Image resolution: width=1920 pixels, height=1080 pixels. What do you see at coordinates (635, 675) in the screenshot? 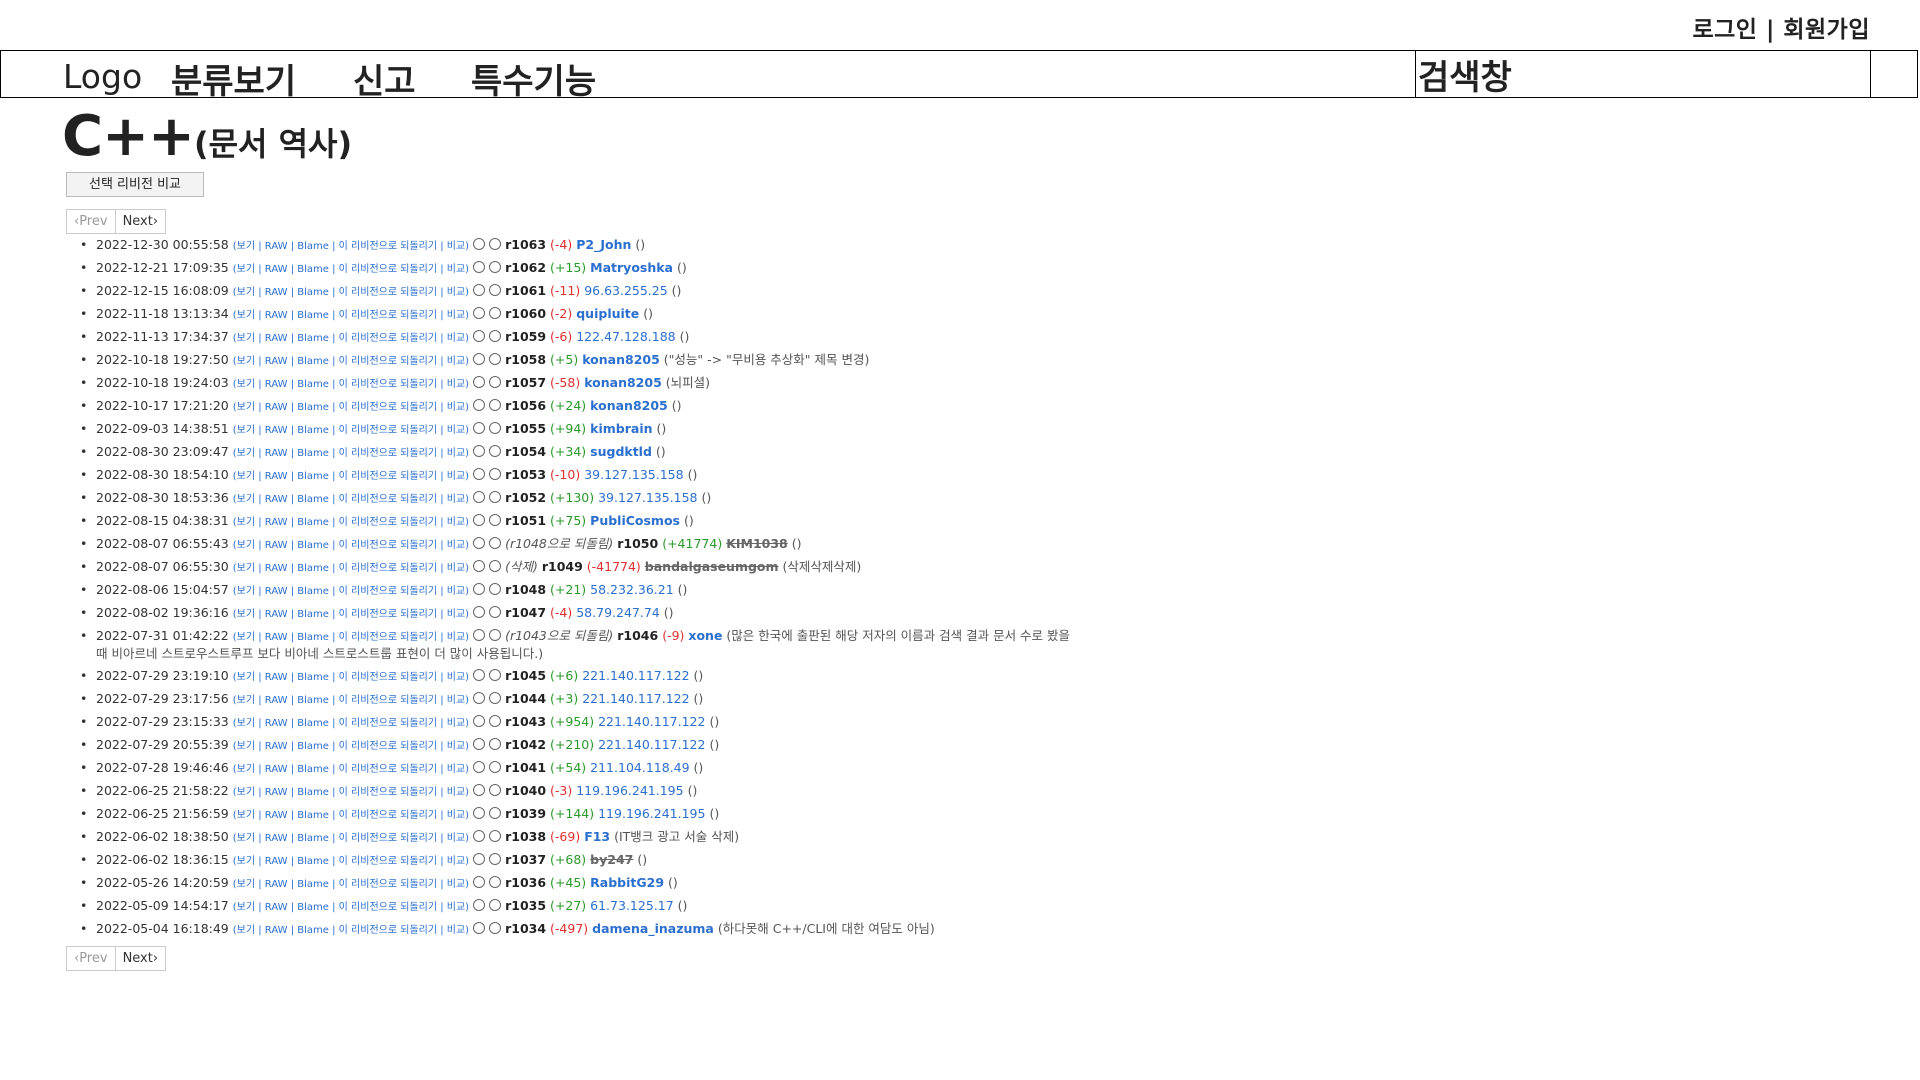
I see `revision-author: 221.140.117.122` at bounding box center [635, 675].